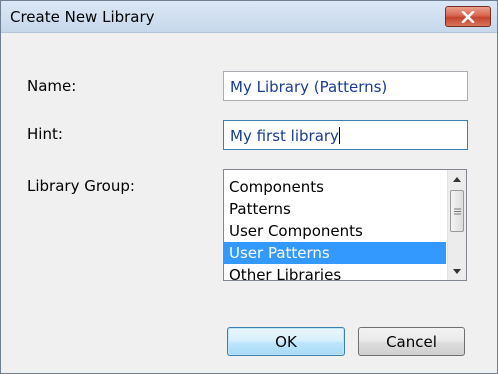 Image resolution: width=498 pixels, height=374 pixels. I want to click on listbox-scrollbar, so click(456, 225).